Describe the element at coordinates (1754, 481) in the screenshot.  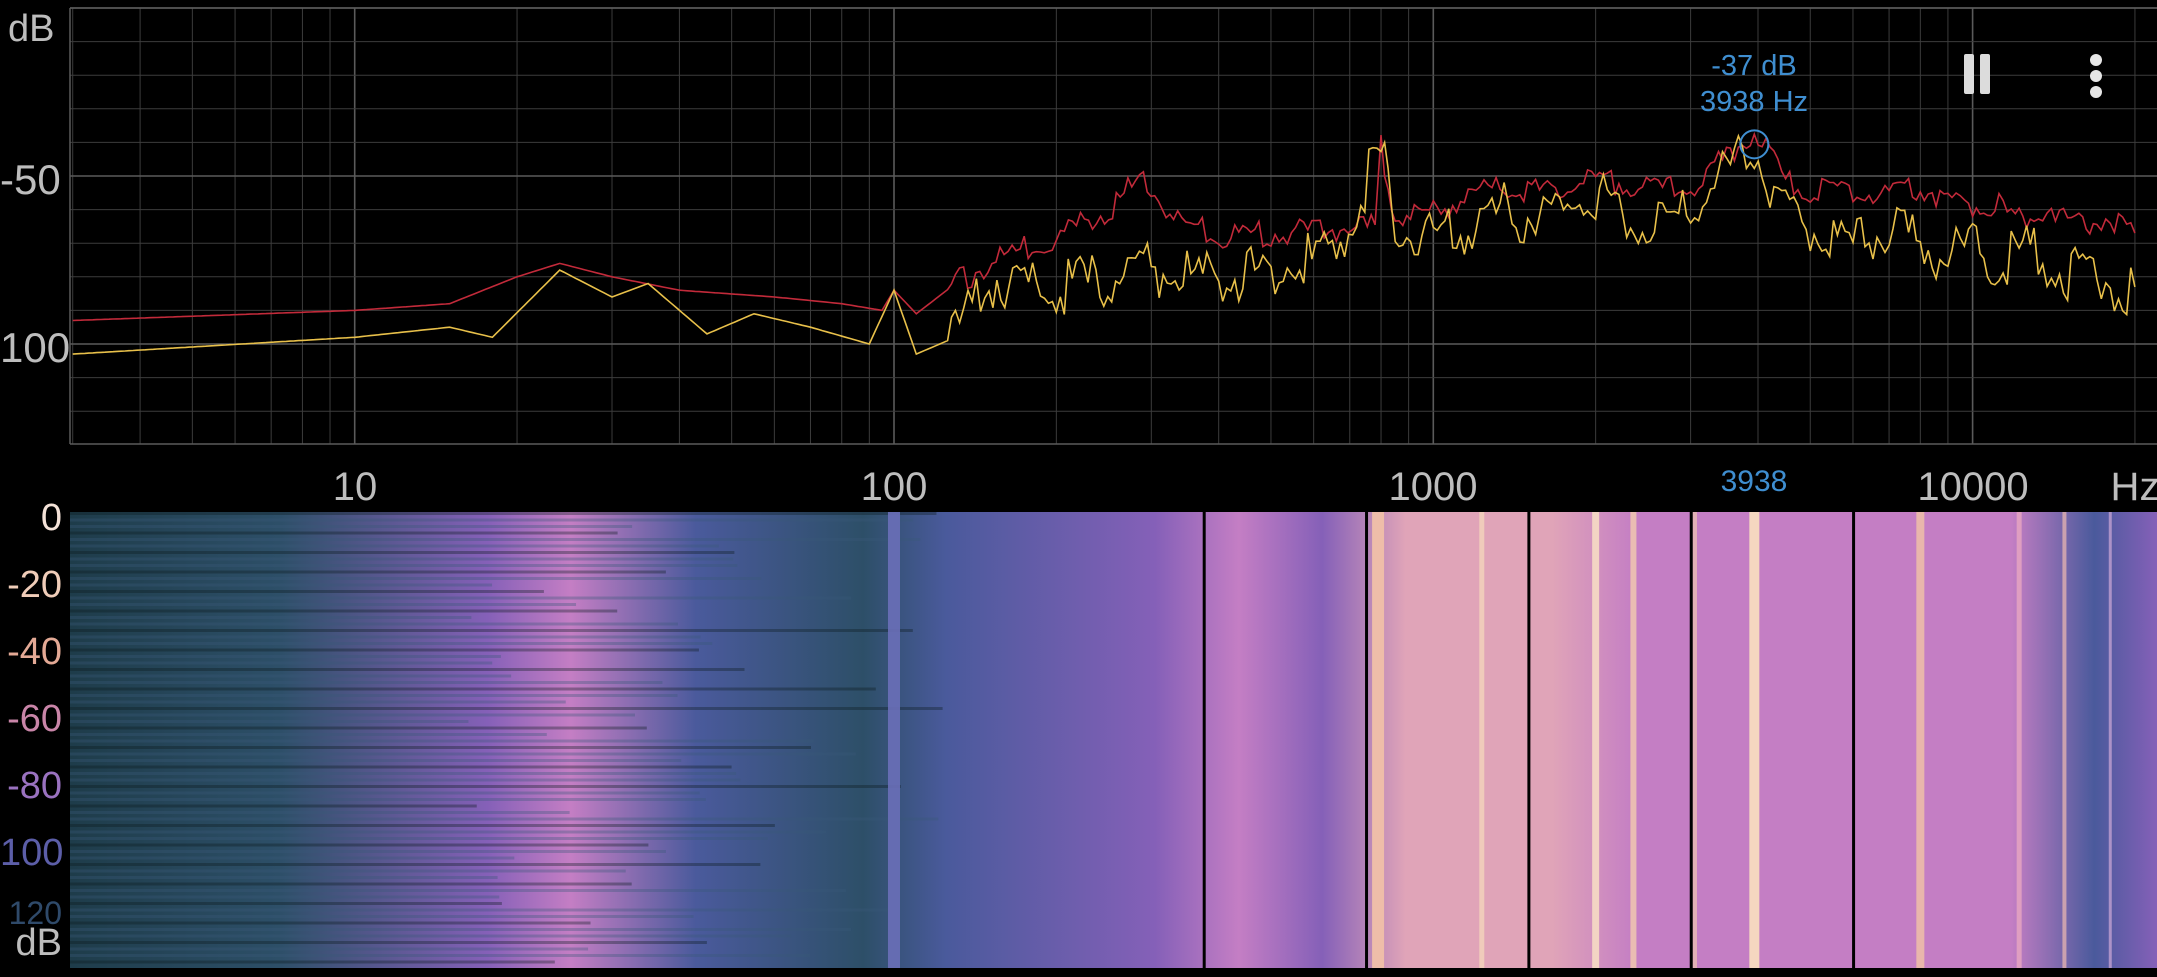
I see `cursor-axis-label: 3938` at that location.